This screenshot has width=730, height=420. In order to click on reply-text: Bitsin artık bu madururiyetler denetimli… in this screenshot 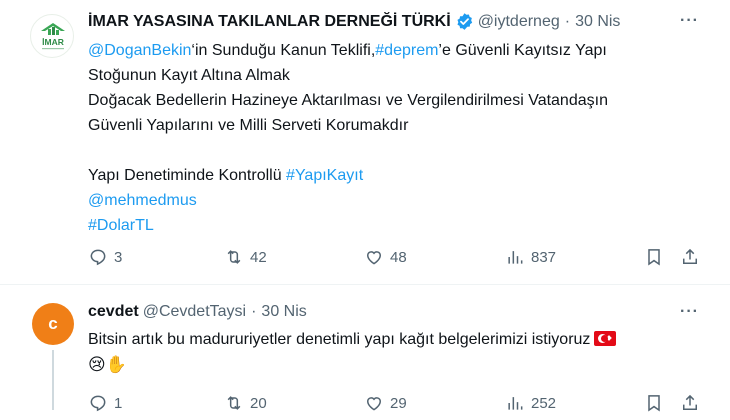, I will do `click(339, 339)`.